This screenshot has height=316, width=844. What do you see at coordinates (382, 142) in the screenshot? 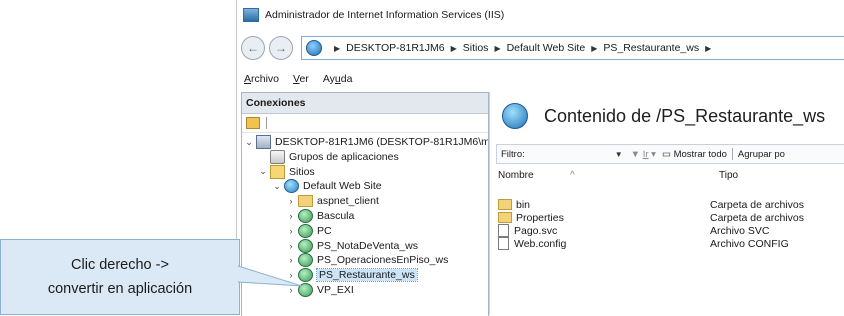
I see `tree-node-label: DESKTOP-81R1JM6 (DESKTOP-81R1JM6\m` at bounding box center [382, 142].